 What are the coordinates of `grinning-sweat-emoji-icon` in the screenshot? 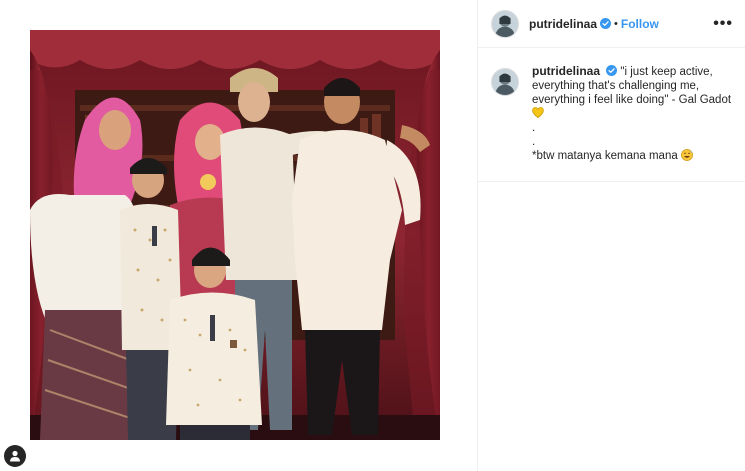 It's located at (687, 155).